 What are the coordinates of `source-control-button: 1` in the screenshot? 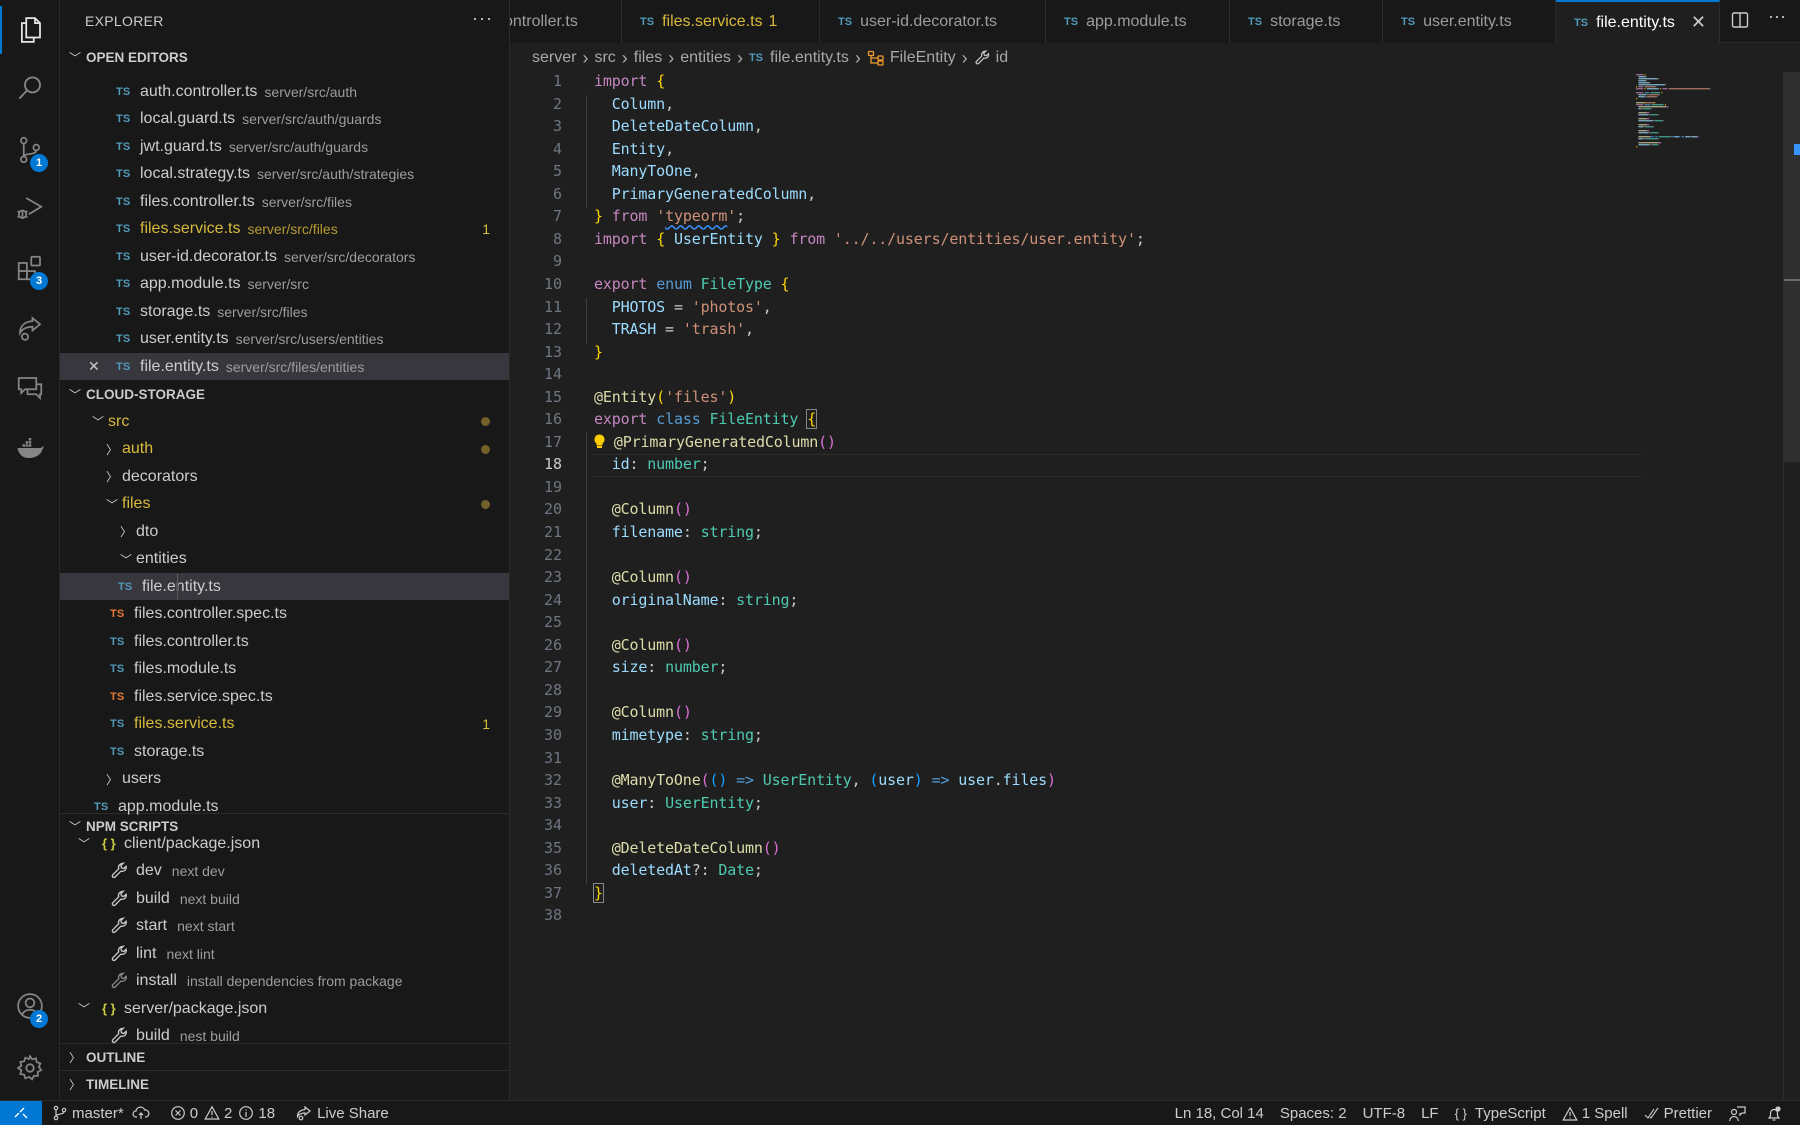 It's located at (30, 150).